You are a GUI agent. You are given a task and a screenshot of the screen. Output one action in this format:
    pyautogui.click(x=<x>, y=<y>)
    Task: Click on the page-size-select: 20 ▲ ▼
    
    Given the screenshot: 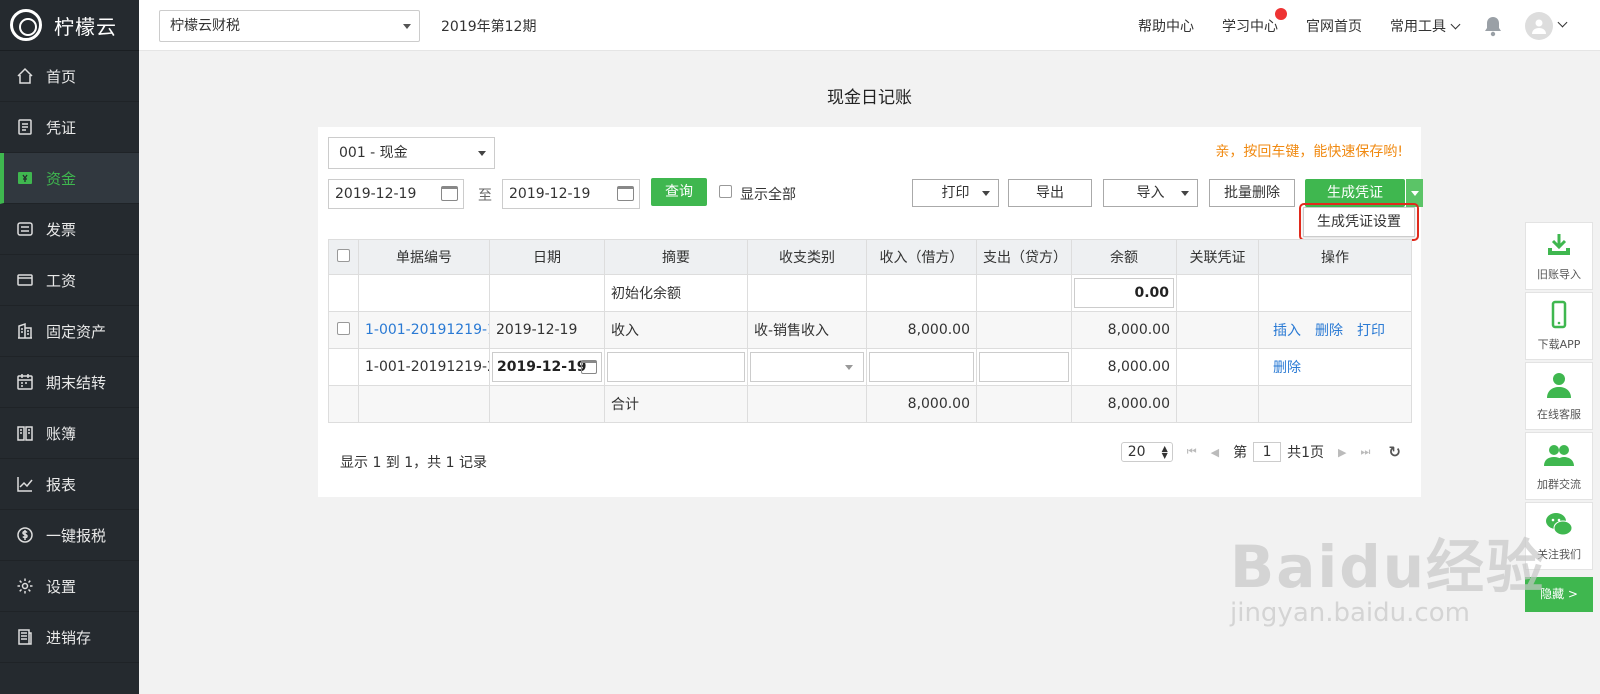 What is the action you would take?
    pyautogui.click(x=1146, y=452)
    